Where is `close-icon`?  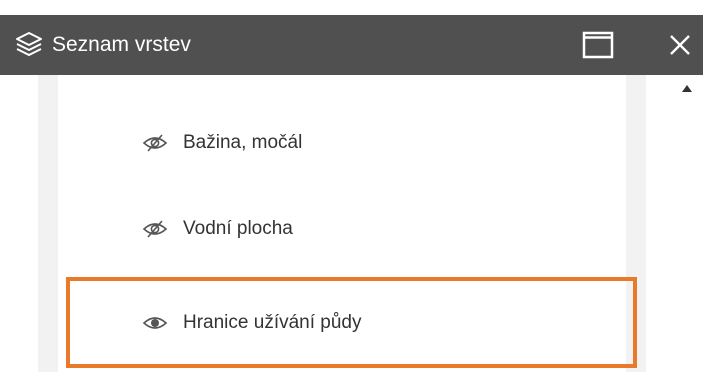 close-icon is located at coordinates (680, 45).